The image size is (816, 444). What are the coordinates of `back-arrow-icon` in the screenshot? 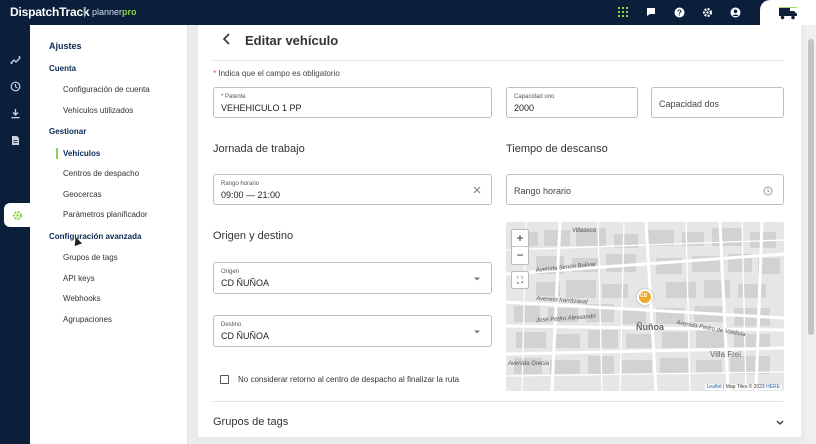 It's located at (227, 40).